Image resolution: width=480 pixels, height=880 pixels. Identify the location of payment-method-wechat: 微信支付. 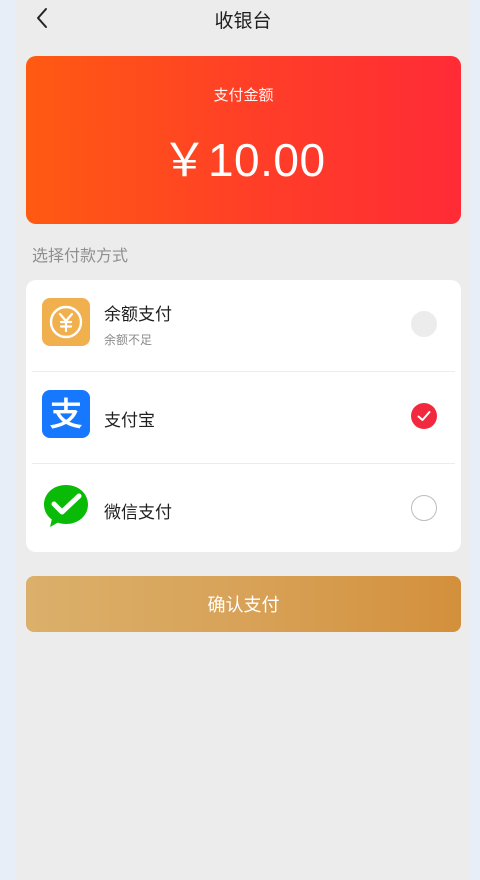
(243, 510).